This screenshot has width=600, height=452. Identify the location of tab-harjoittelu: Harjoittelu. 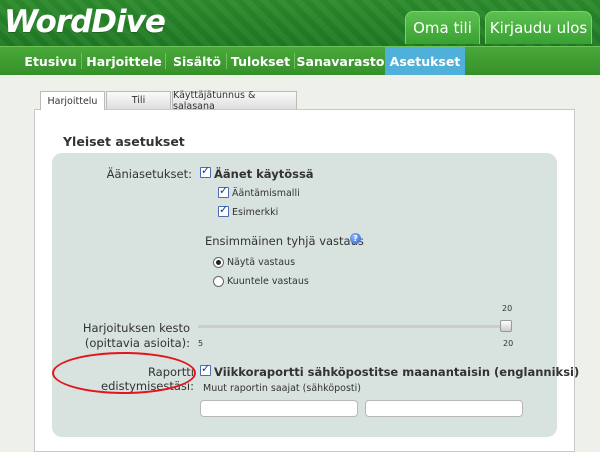
(72, 100).